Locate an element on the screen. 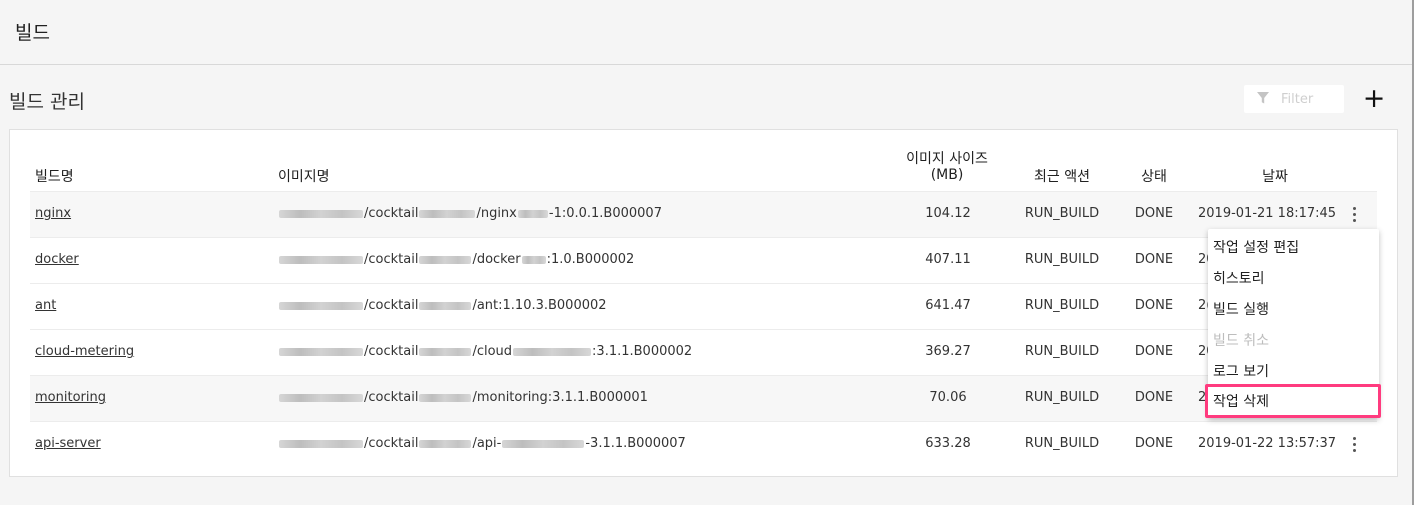 The width and height of the screenshot is (1414, 505). filter-icon is located at coordinates (1263, 98).